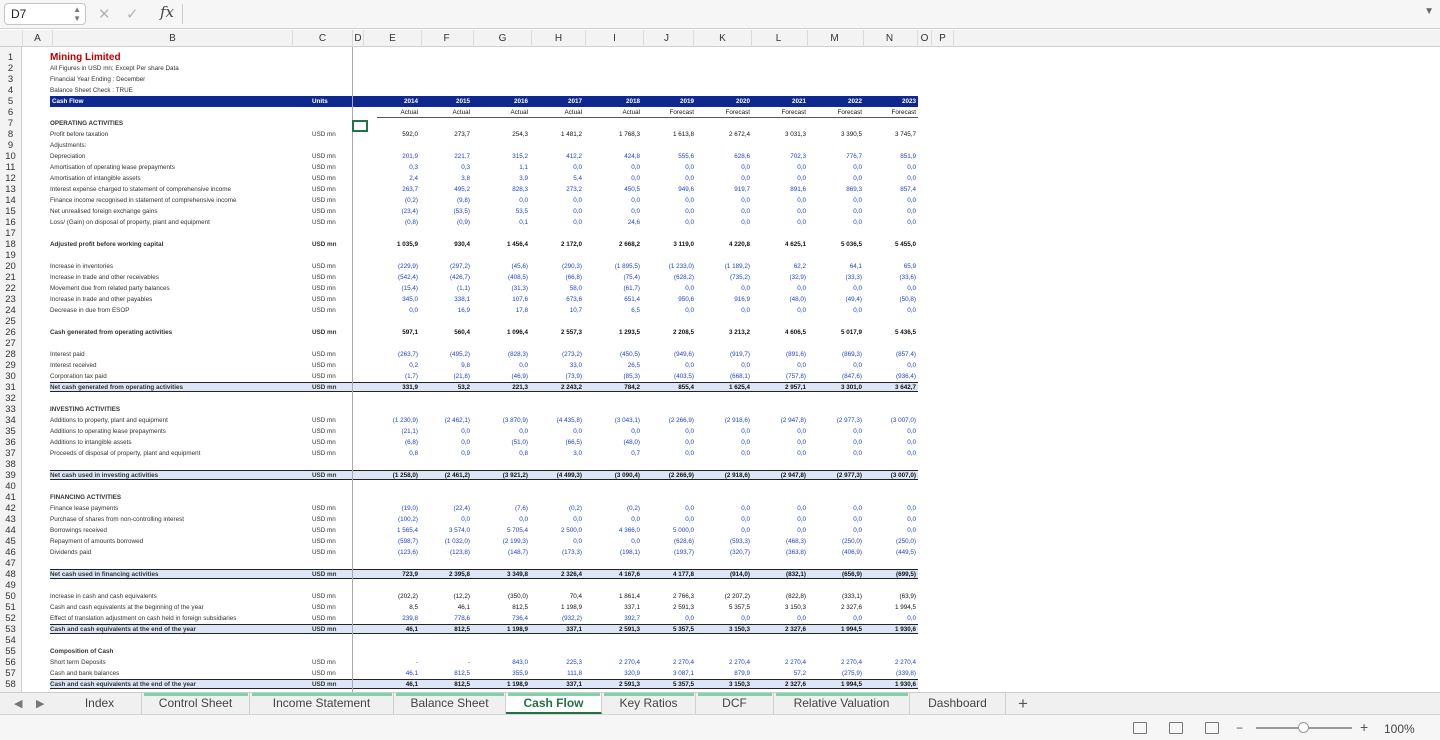  What do you see at coordinates (167, 12) in the screenshot?
I see `function-icon: fx` at bounding box center [167, 12].